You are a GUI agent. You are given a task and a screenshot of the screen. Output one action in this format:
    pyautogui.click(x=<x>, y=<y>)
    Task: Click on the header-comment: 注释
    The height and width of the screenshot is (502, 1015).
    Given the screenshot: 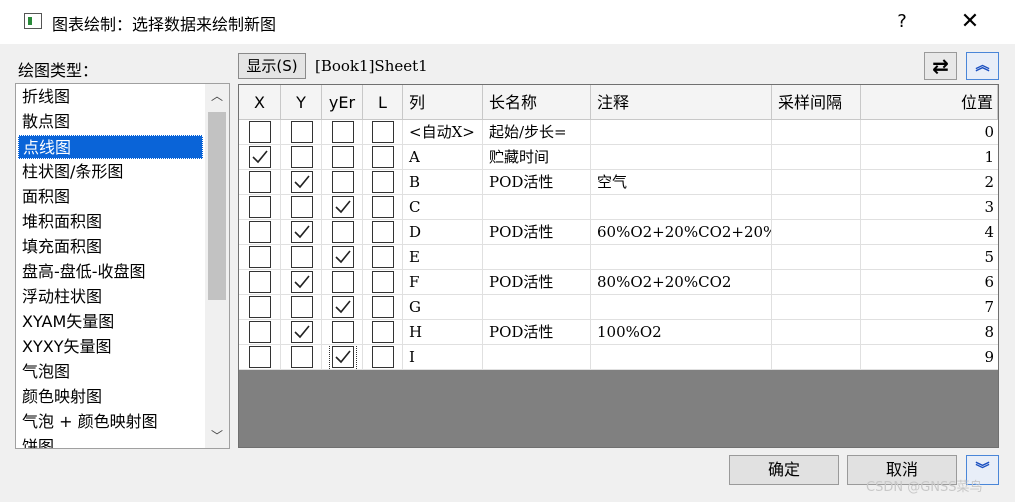 What is the action you would take?
    pyautogui.click(x=681, y=102)
    